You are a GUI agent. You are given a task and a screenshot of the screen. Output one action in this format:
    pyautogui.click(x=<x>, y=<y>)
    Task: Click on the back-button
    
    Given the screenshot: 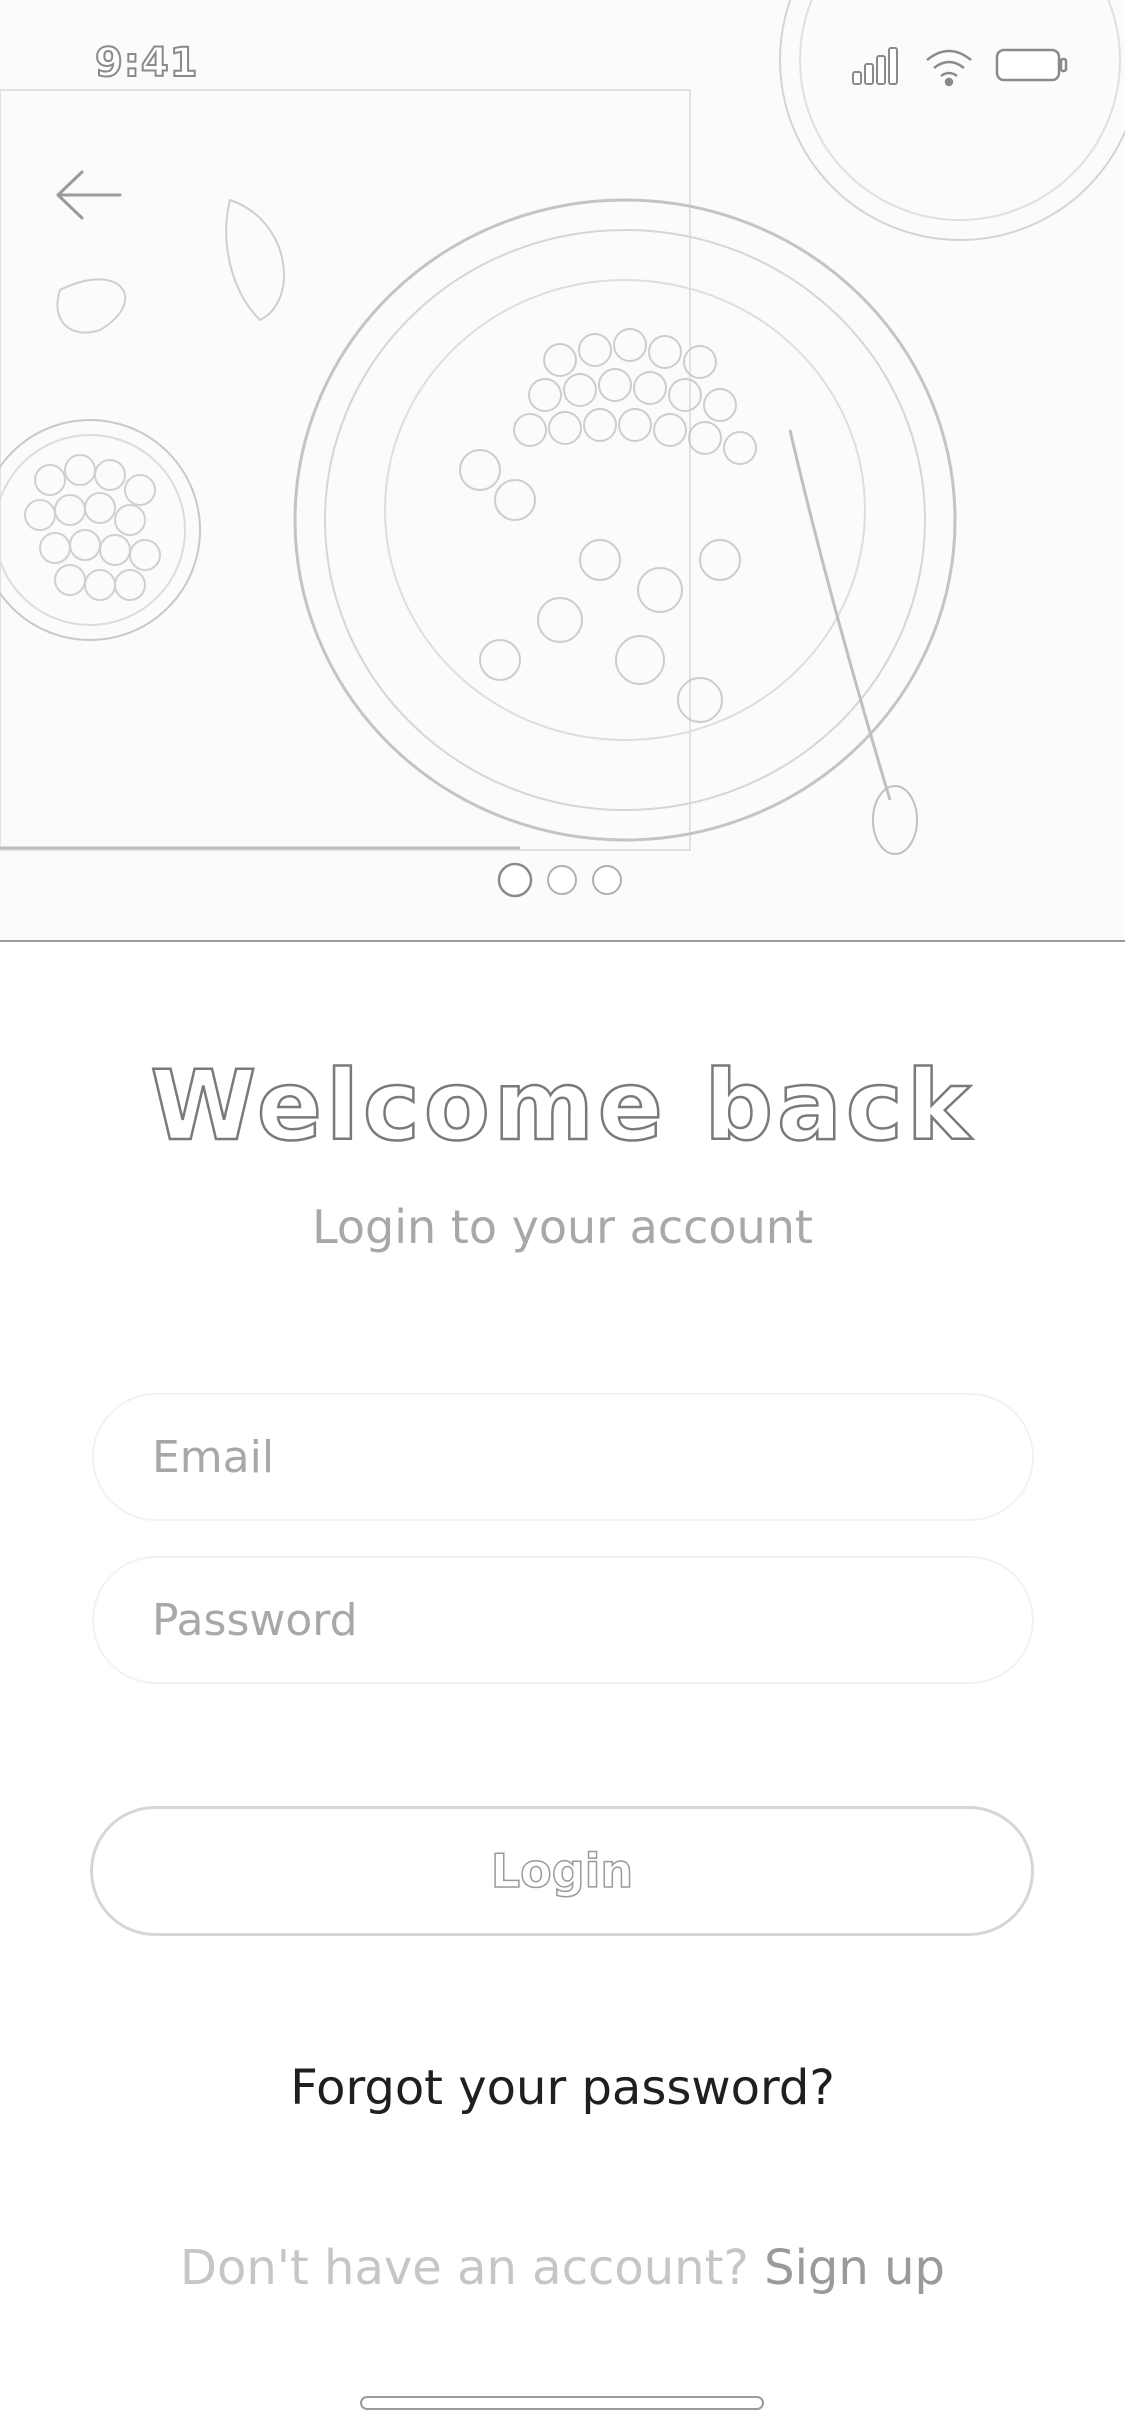 What is the action you would take?
    pyautogui.click(x=90, y=195)
    